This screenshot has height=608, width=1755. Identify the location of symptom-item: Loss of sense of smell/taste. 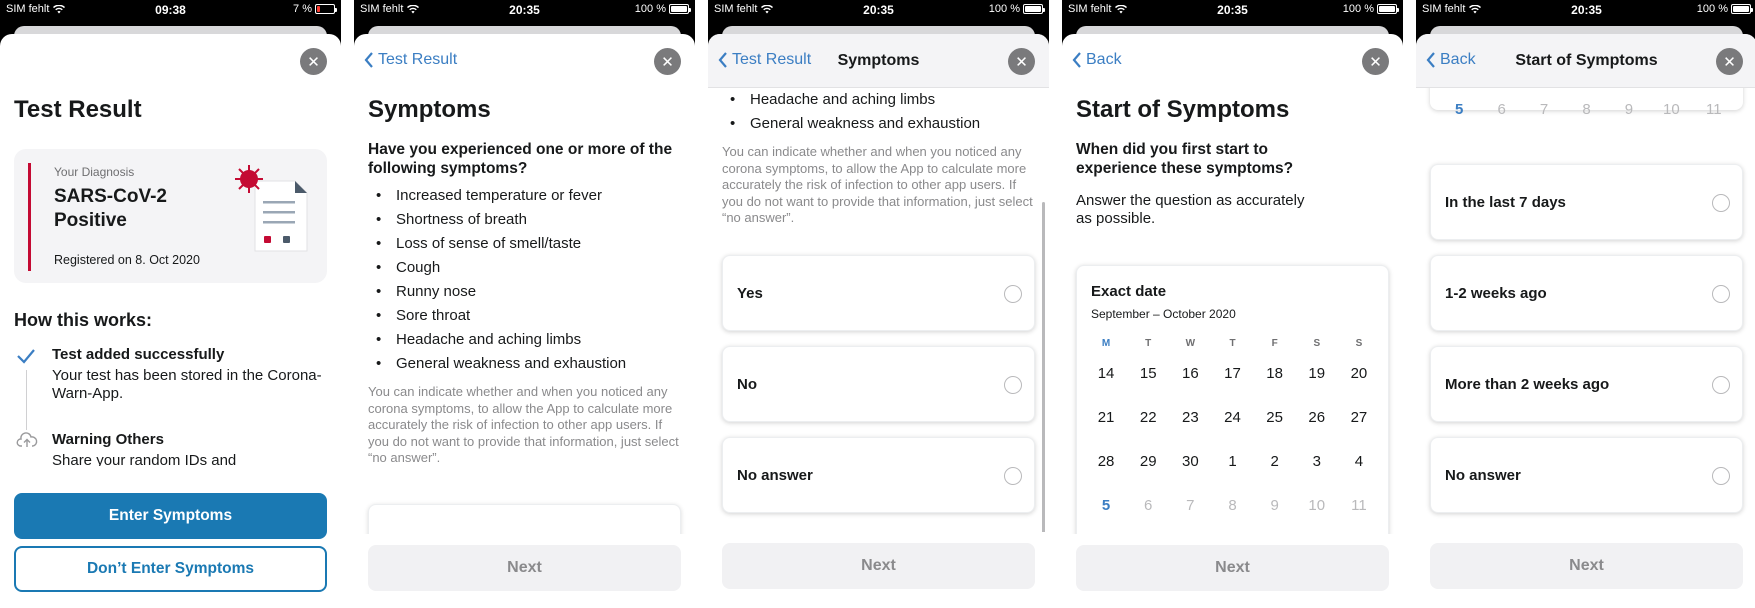
(524, 244).